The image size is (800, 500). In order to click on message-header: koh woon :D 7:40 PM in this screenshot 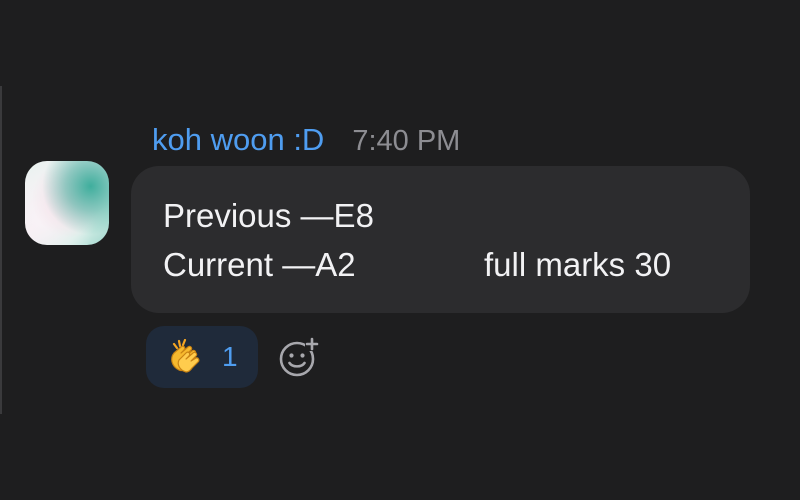, I will do `click(306, 142)`.